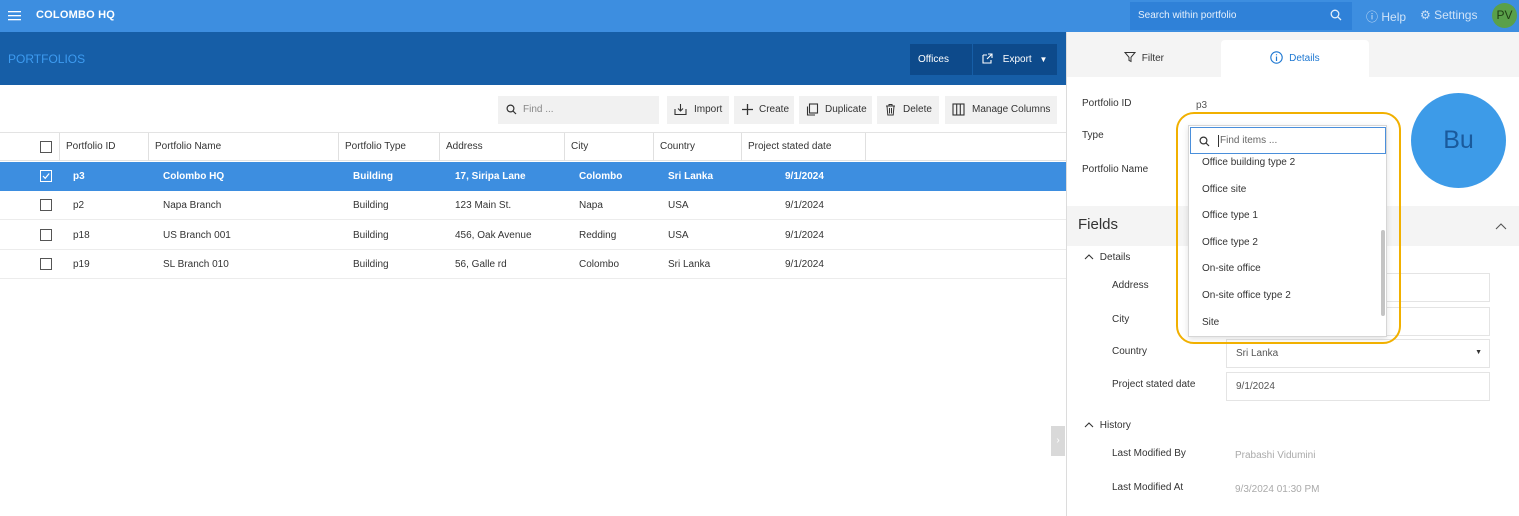 The width and height of the screenshot is (1519, 516). Describe the element at coordinates (1358, 386) in the screenshot. I see `project-date-field: 9/1/2024` at that location.